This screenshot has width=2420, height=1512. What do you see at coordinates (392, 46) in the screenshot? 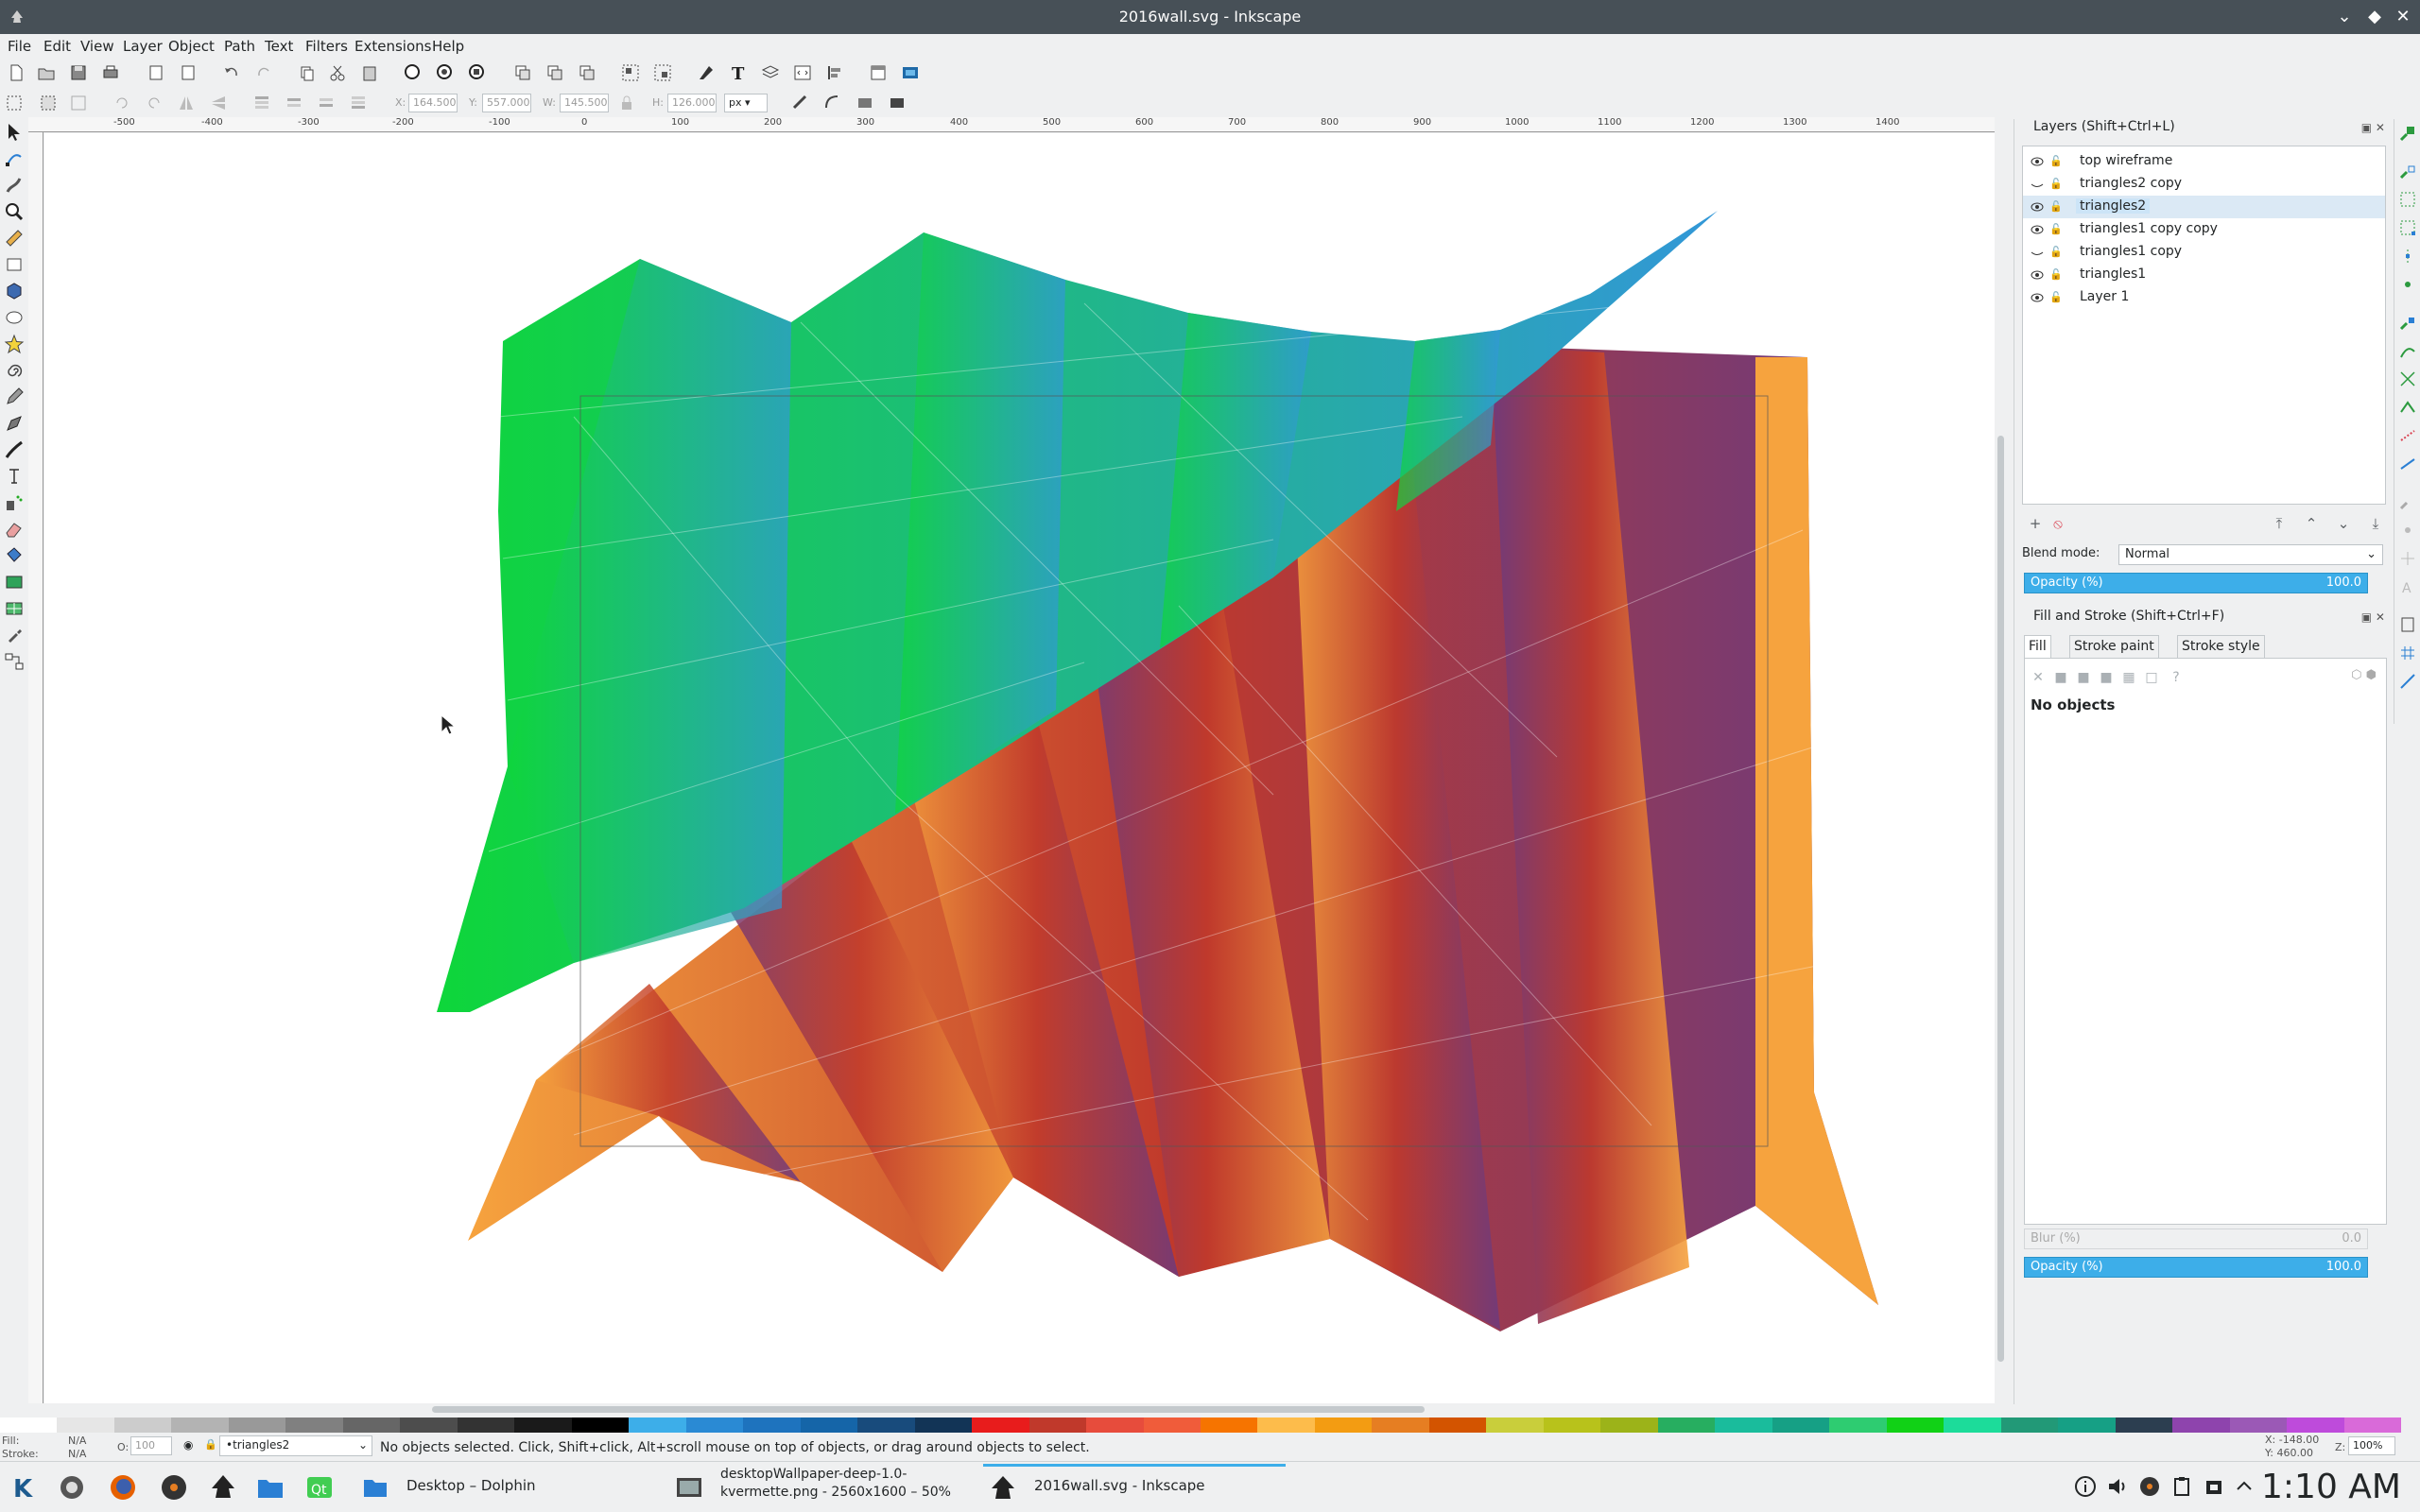
I see `menu-extensions: Extensions` at bounding box center [392, 46].